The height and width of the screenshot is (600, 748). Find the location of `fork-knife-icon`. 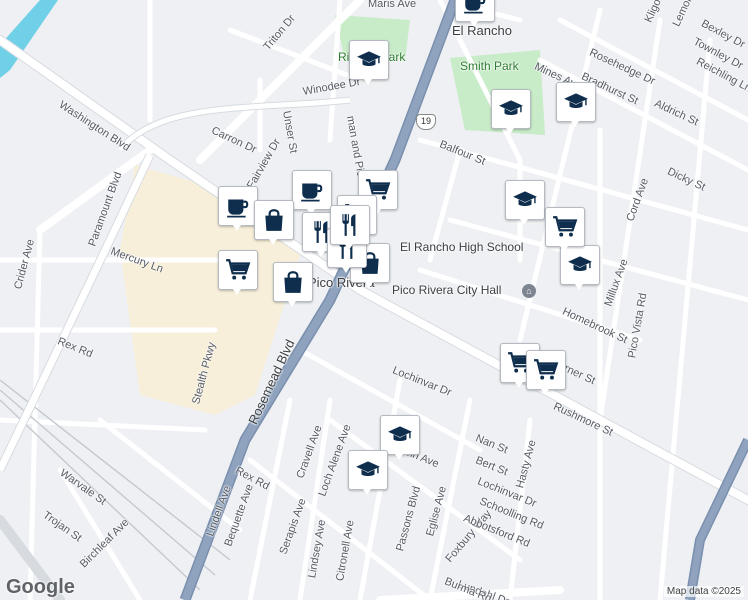

fork-knife-icon is located at coordinates (350, 225).